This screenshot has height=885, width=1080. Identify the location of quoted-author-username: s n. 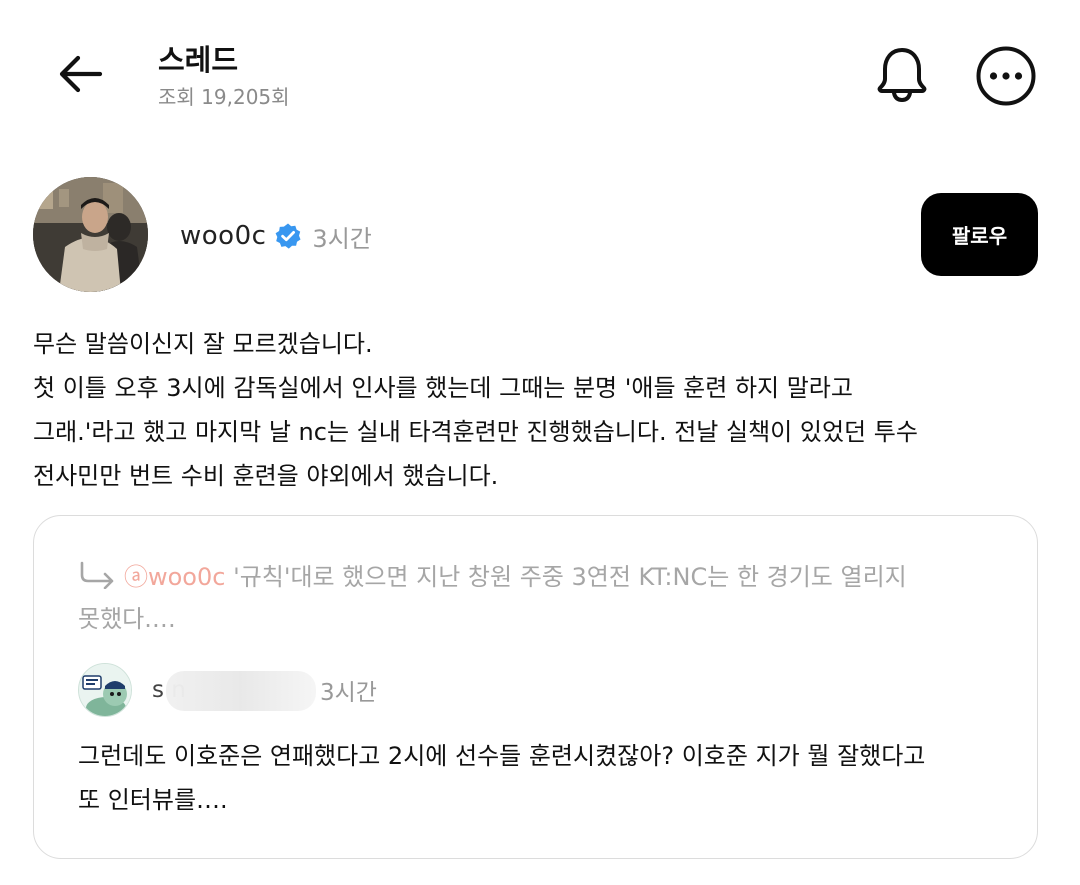
(234, 691).